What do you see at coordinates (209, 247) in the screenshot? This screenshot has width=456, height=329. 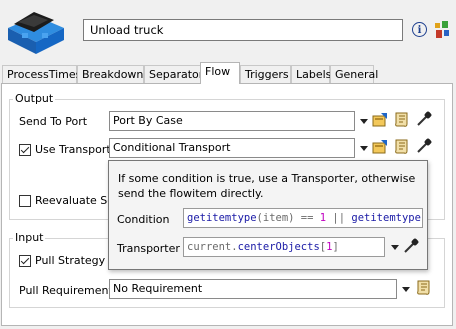 I see `code-token: current` at bounding box center [209, 247].